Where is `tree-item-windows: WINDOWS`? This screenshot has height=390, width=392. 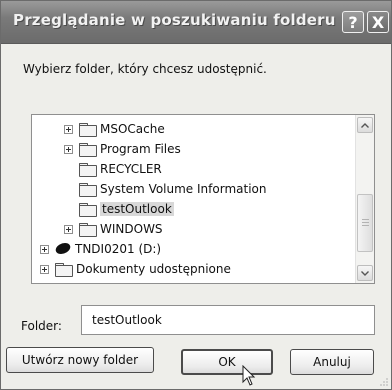
tree-item-windows: WINDOWS is located at coordinates (113, 229).